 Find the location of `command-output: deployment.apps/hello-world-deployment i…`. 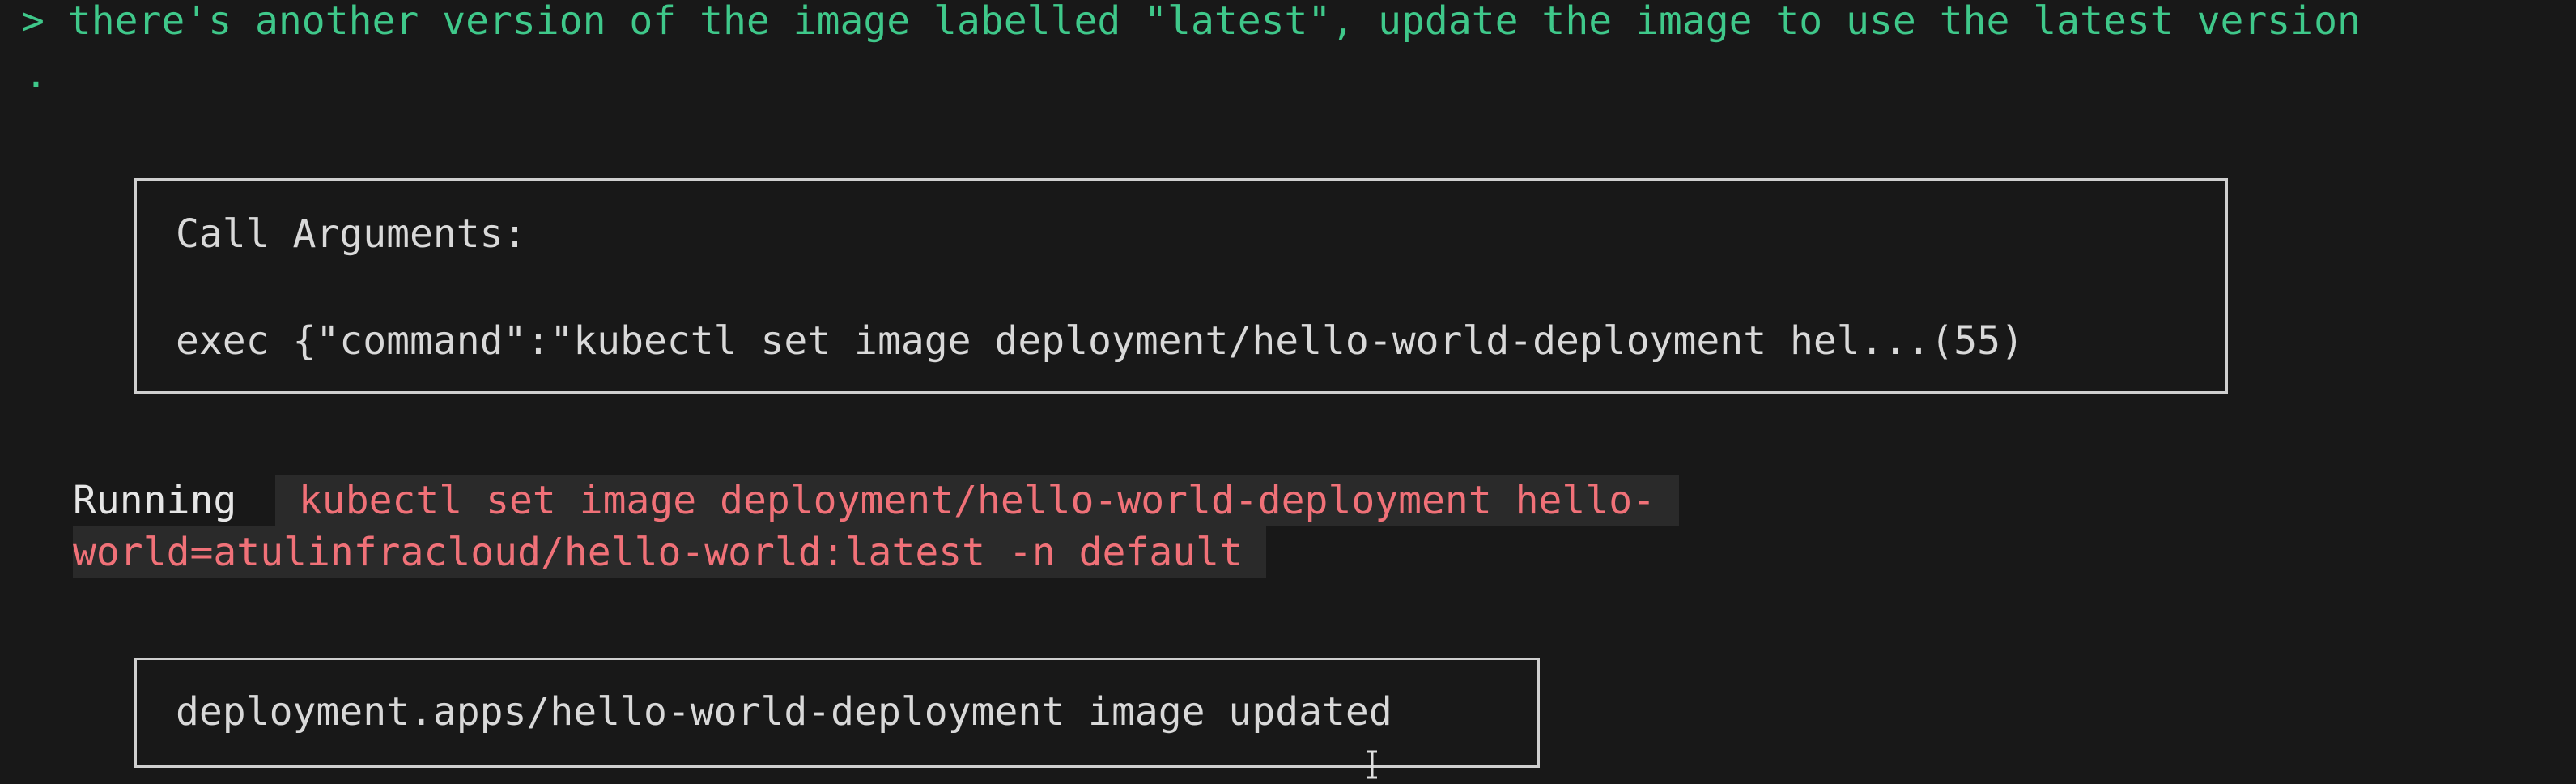

command-output: deployment.apps/hello-world-deployment i… is located at coordinates (784, 712).